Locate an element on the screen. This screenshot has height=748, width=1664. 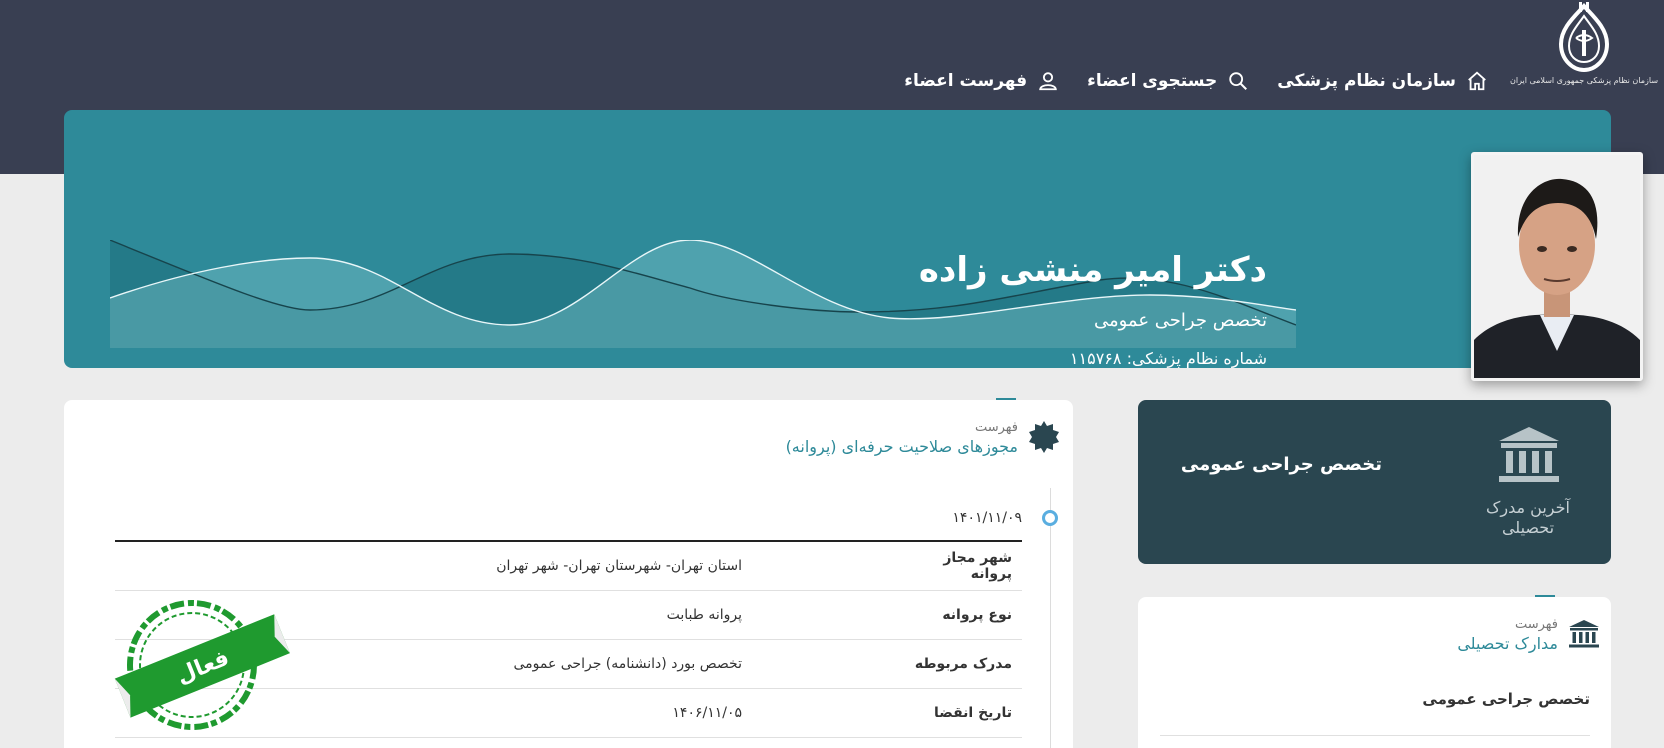
nav-label: سازمان نظام پزشکی is located at coordinates (1366, 81).